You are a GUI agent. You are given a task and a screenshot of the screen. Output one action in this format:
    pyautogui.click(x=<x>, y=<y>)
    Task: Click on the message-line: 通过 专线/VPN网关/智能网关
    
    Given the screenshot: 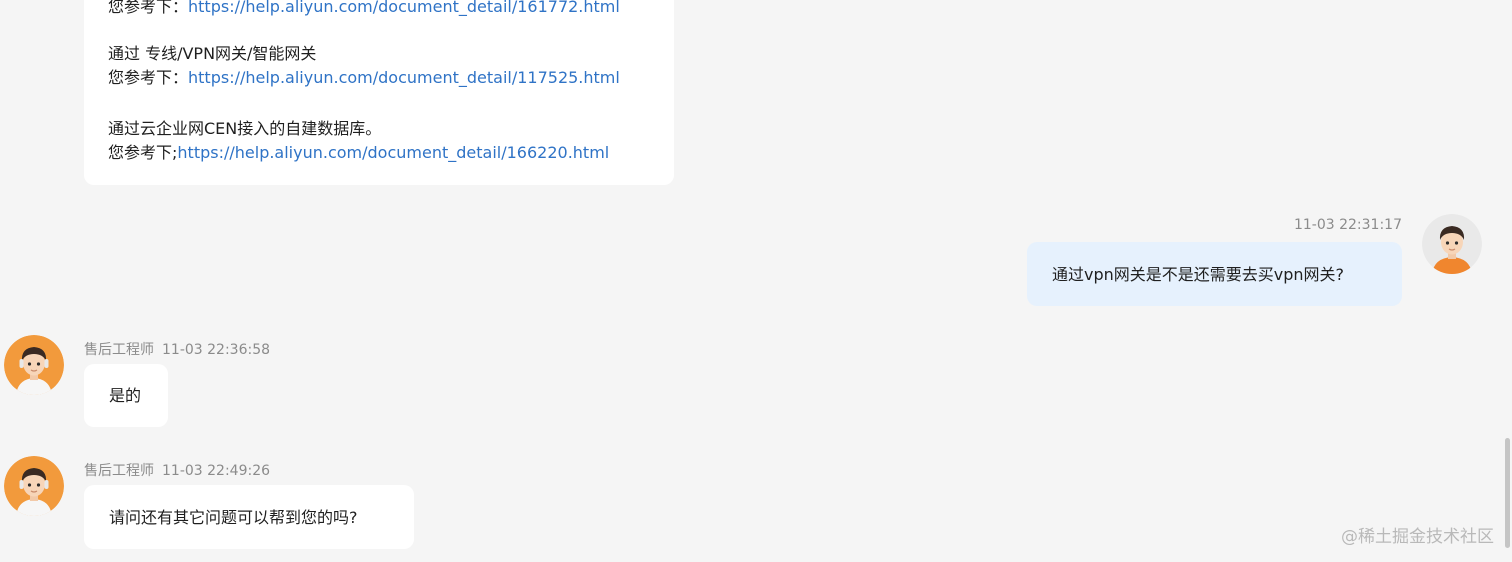 What is the action you would take?
    pyautogui.click(x=212, y=53)
    